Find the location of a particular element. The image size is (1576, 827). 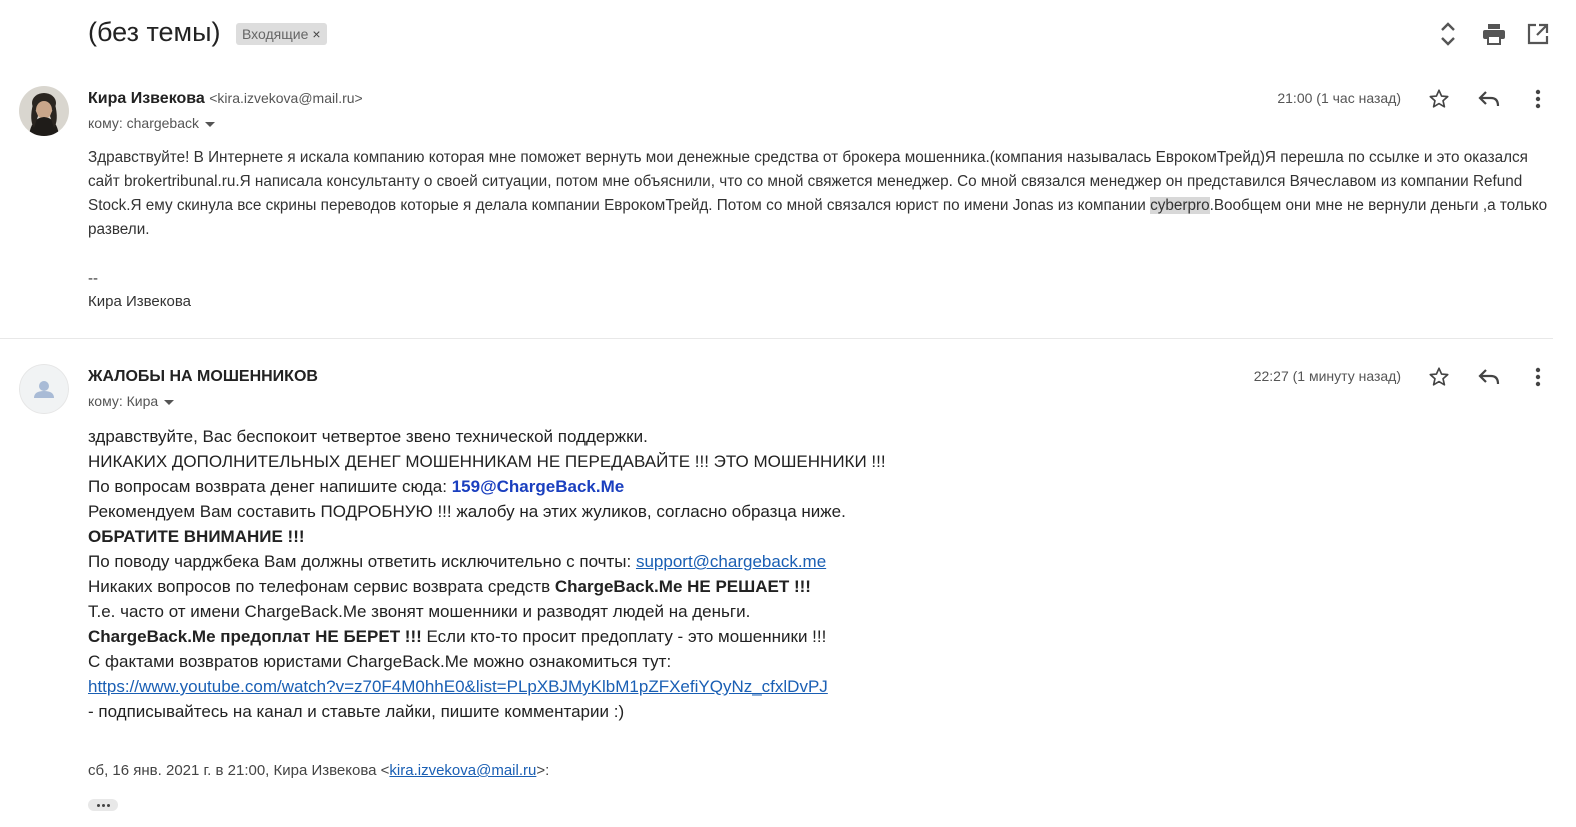

expand-collapse-icon is located at coordinates (1448, 34).